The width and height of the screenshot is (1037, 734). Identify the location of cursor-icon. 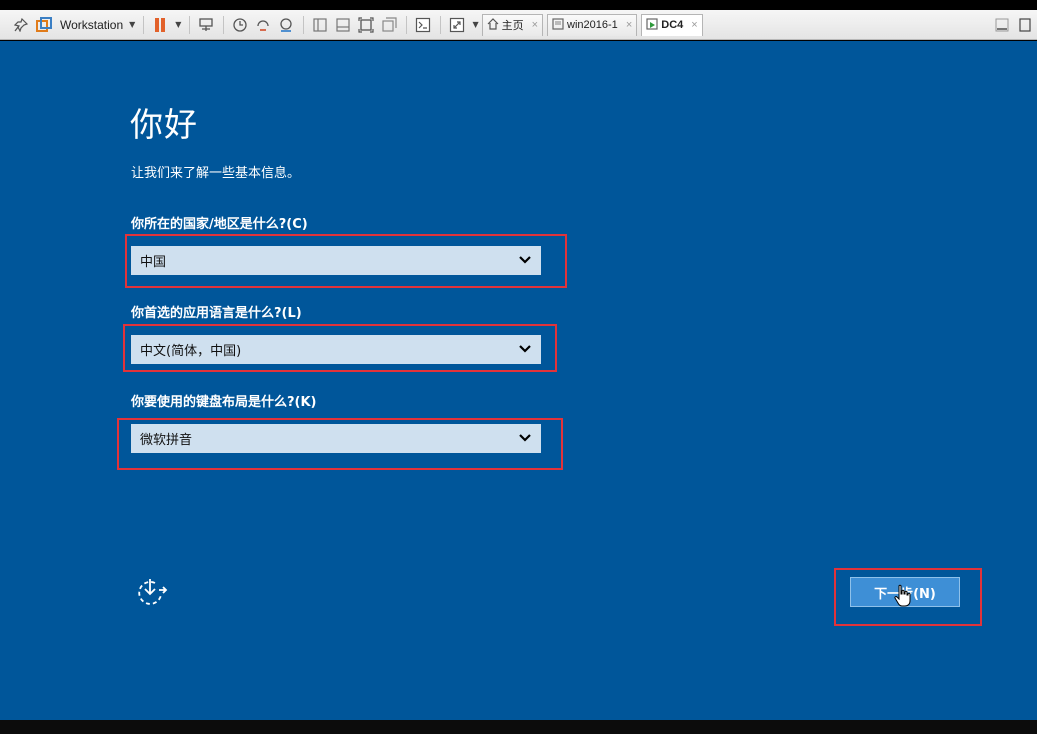
(903, 596).